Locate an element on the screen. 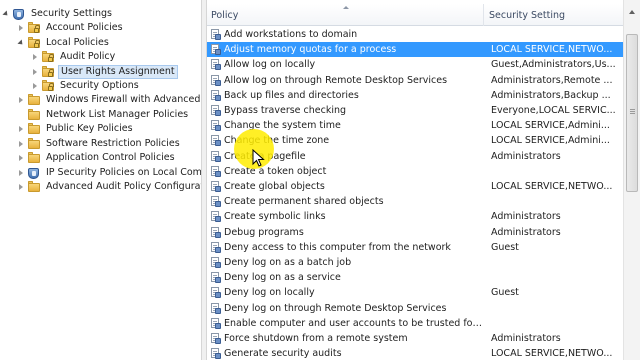 Image resolution: width=640 pixels, height=360 pixels. table-row: Deny log on as a service is located at coordinates (415, 277).